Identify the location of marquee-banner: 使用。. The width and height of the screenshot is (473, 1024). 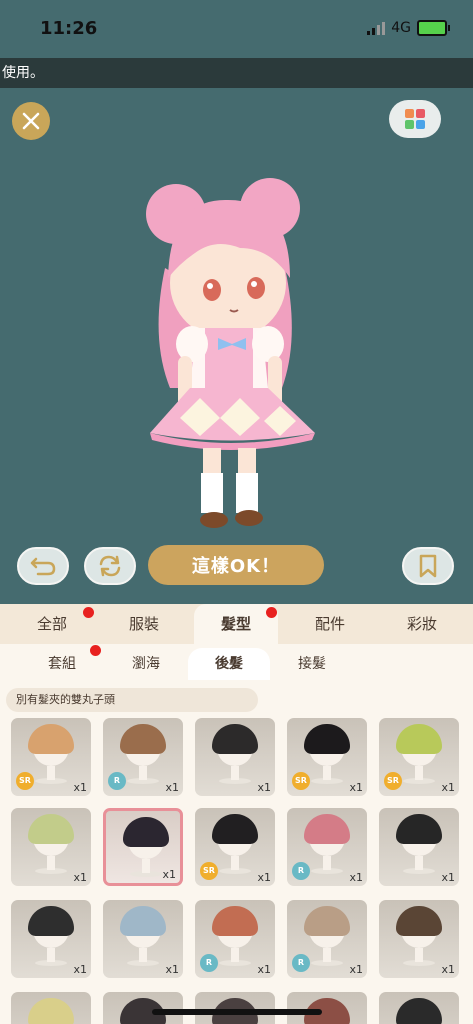
(236, 73).